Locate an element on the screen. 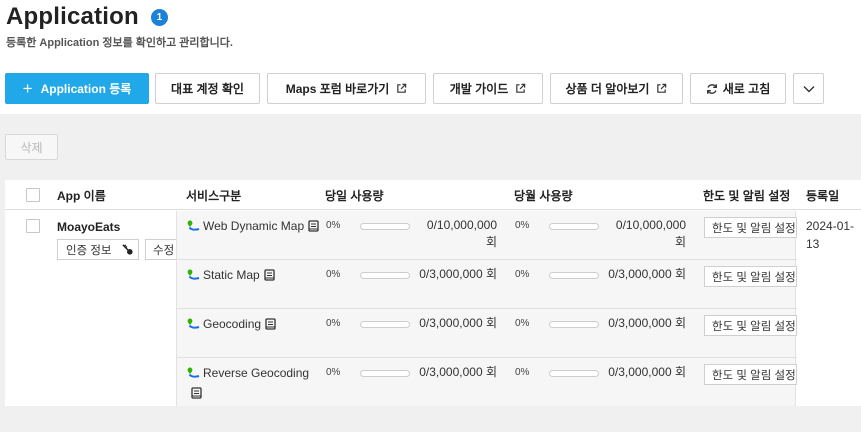 The width and height of the screenshot is (861, 432). product-more-button: 상품 더 알아보기 is located at coordinates (616, 88).